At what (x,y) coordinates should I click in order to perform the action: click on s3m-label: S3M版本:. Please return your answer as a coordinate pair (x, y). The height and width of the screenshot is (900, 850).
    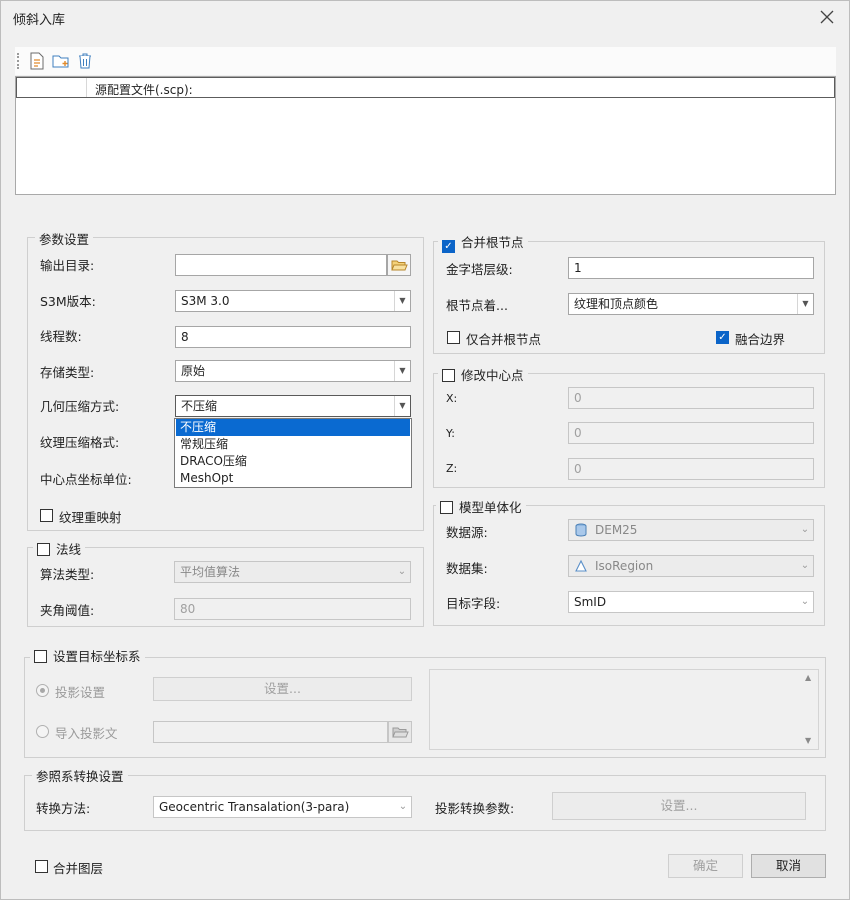
    Looking at the image, I should click on (68, 301).